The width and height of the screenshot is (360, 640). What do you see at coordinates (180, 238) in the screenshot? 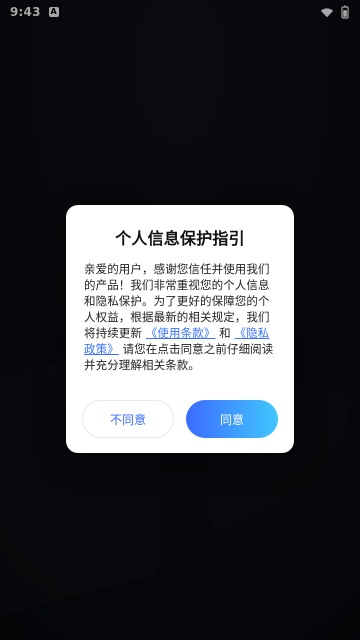
I see `dialog-title: 个人信息保护指引` at bounding box center [180, 238].